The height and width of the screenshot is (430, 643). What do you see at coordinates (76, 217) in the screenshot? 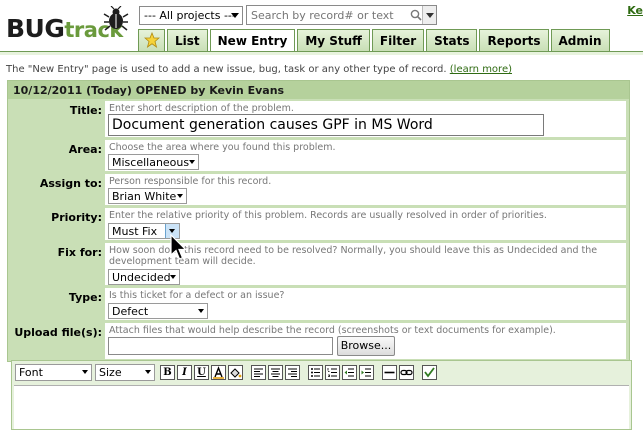
I see `priority-label: Priority:` at bounding box center [76, 217].